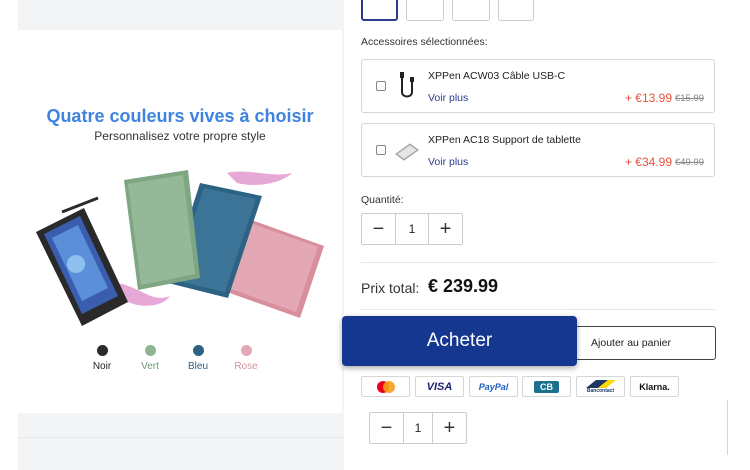 This screenshot has width=750, height=470. What do you see at coordinates (379, 10) in the screenshot?
I see `variant-option-selected` at bounding box center [379, 10].